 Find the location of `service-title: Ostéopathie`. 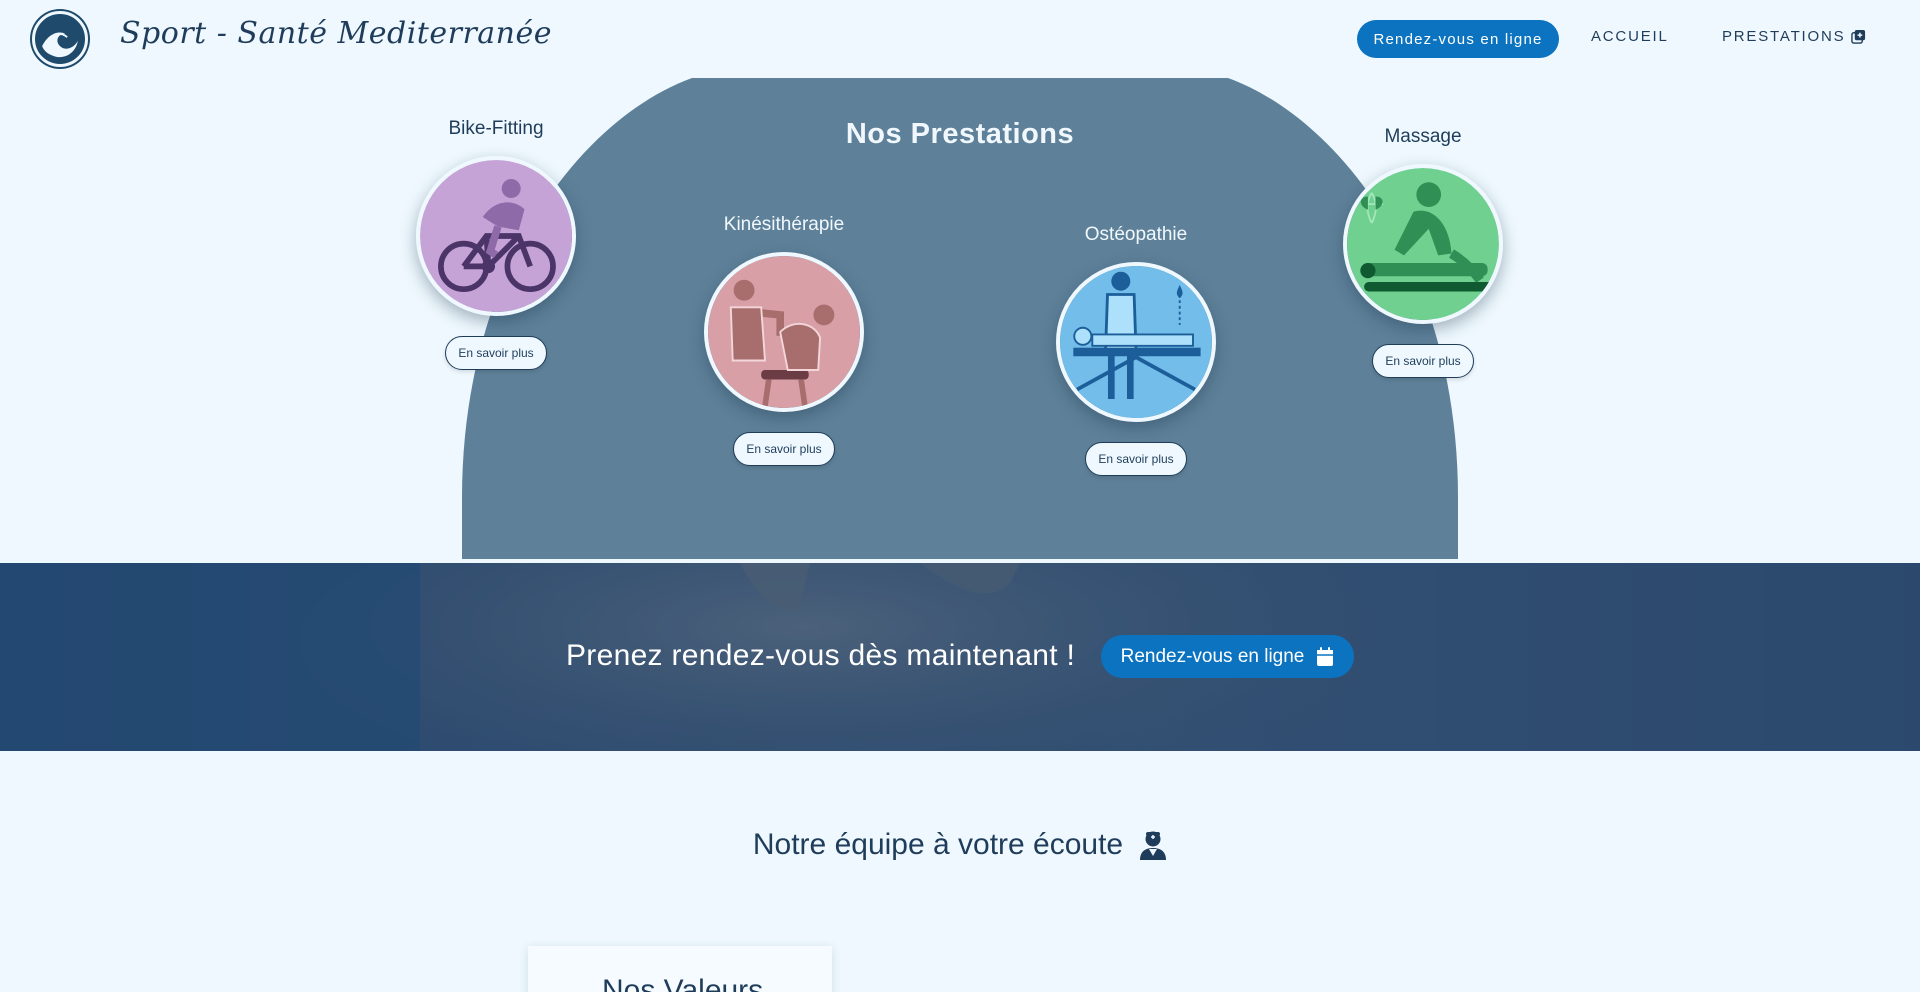

service-title: Ostéopathie is located at coordinates (1136, 234).